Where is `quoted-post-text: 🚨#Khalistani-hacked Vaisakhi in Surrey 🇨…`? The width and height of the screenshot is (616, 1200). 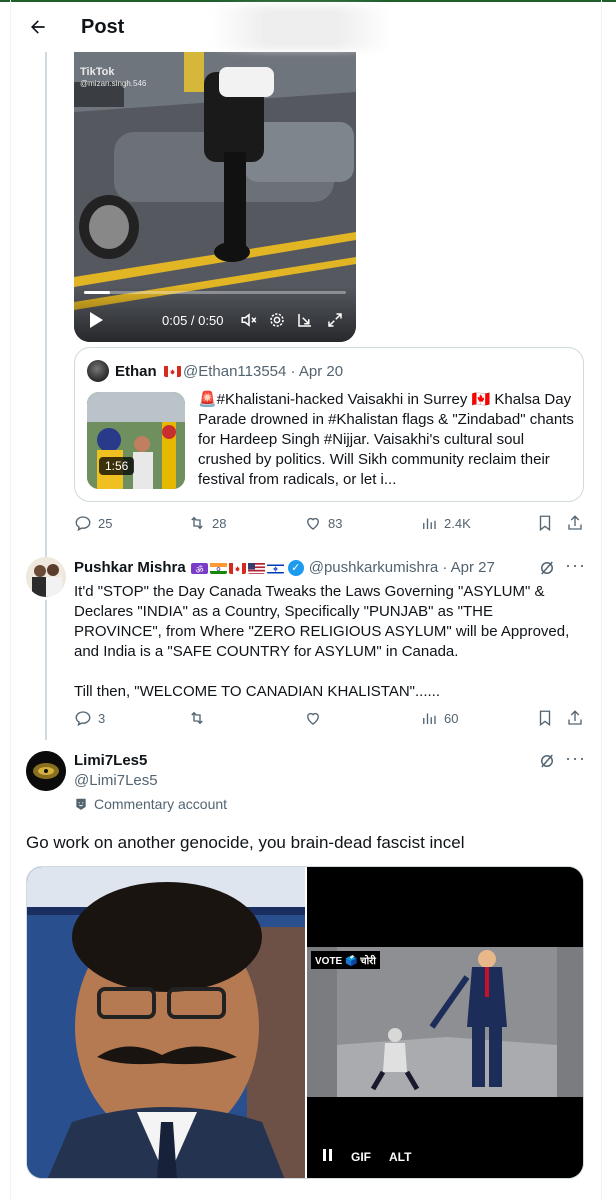
quoted-post-text: 🚨#Khalistani-hacked Vaisakhi in Surrey 🇨… is located at coordinates (386, 439).